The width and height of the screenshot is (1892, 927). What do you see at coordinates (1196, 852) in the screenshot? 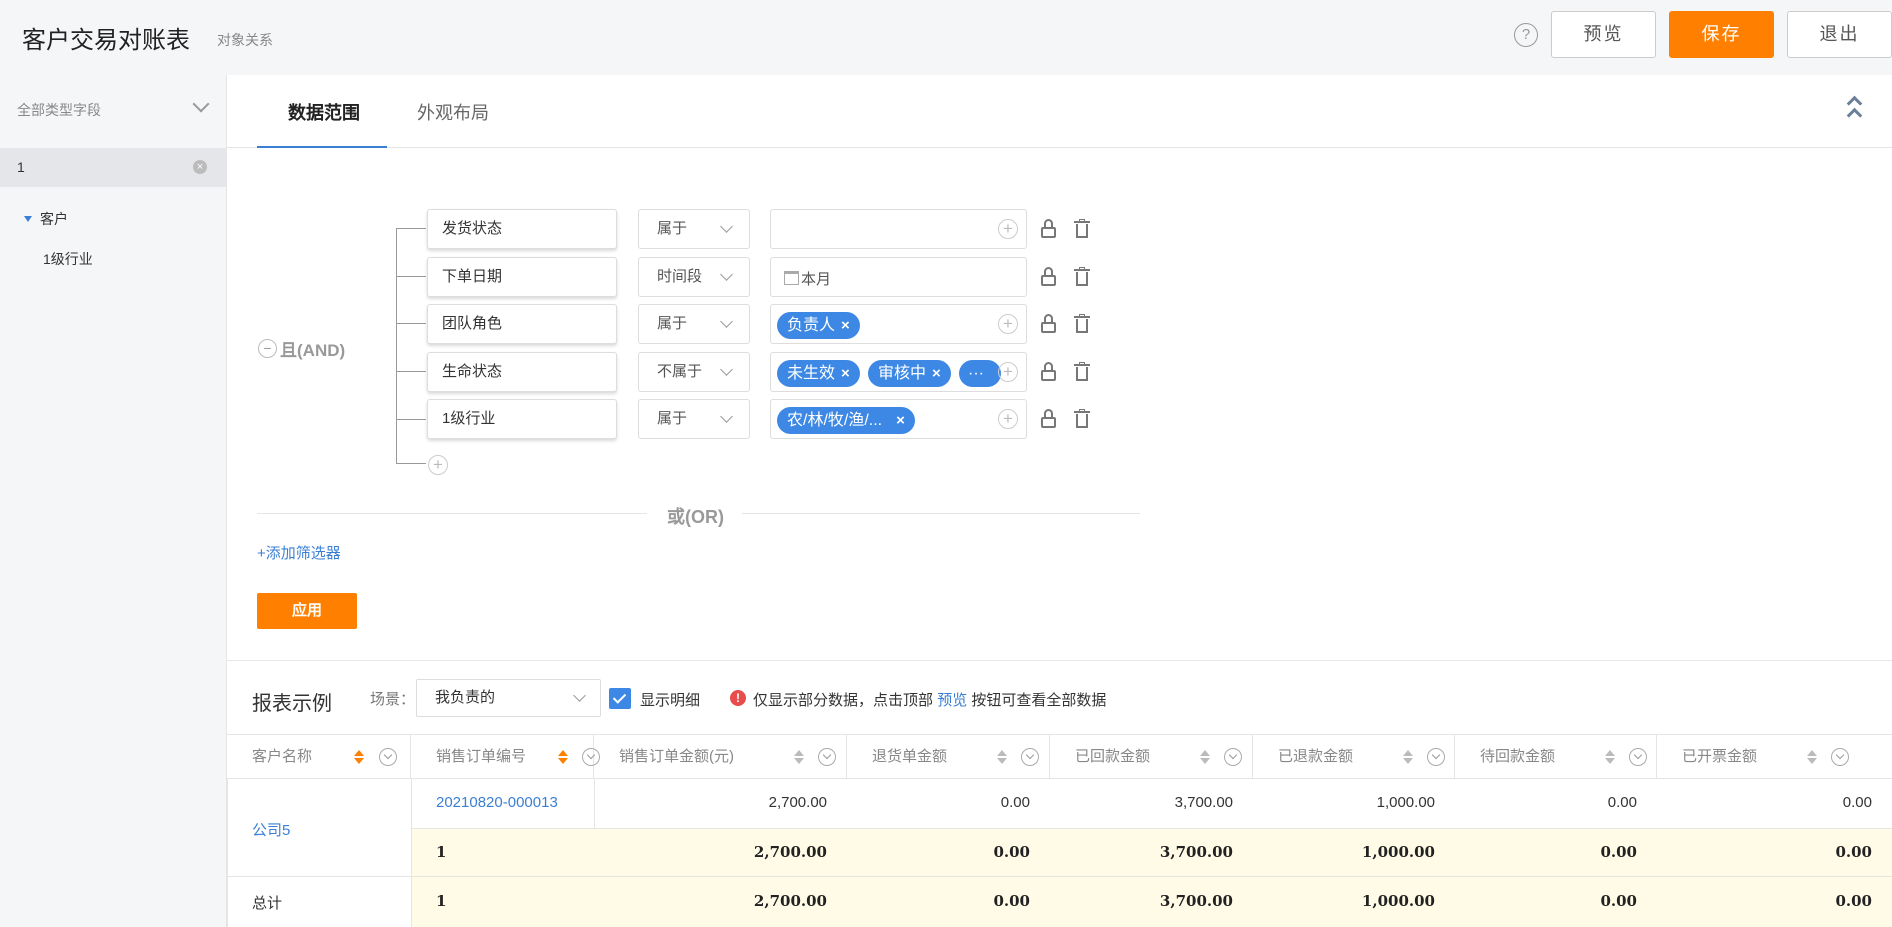
I see `subtotal-cell: 3,700.00` at bounding box center [1196, 852].